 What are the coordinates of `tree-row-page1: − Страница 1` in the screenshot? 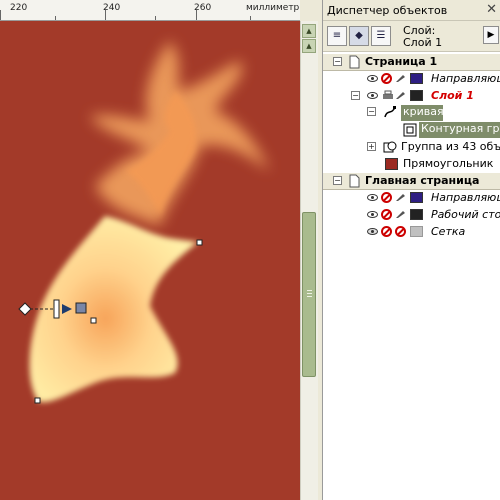 It's located at (411, 62).